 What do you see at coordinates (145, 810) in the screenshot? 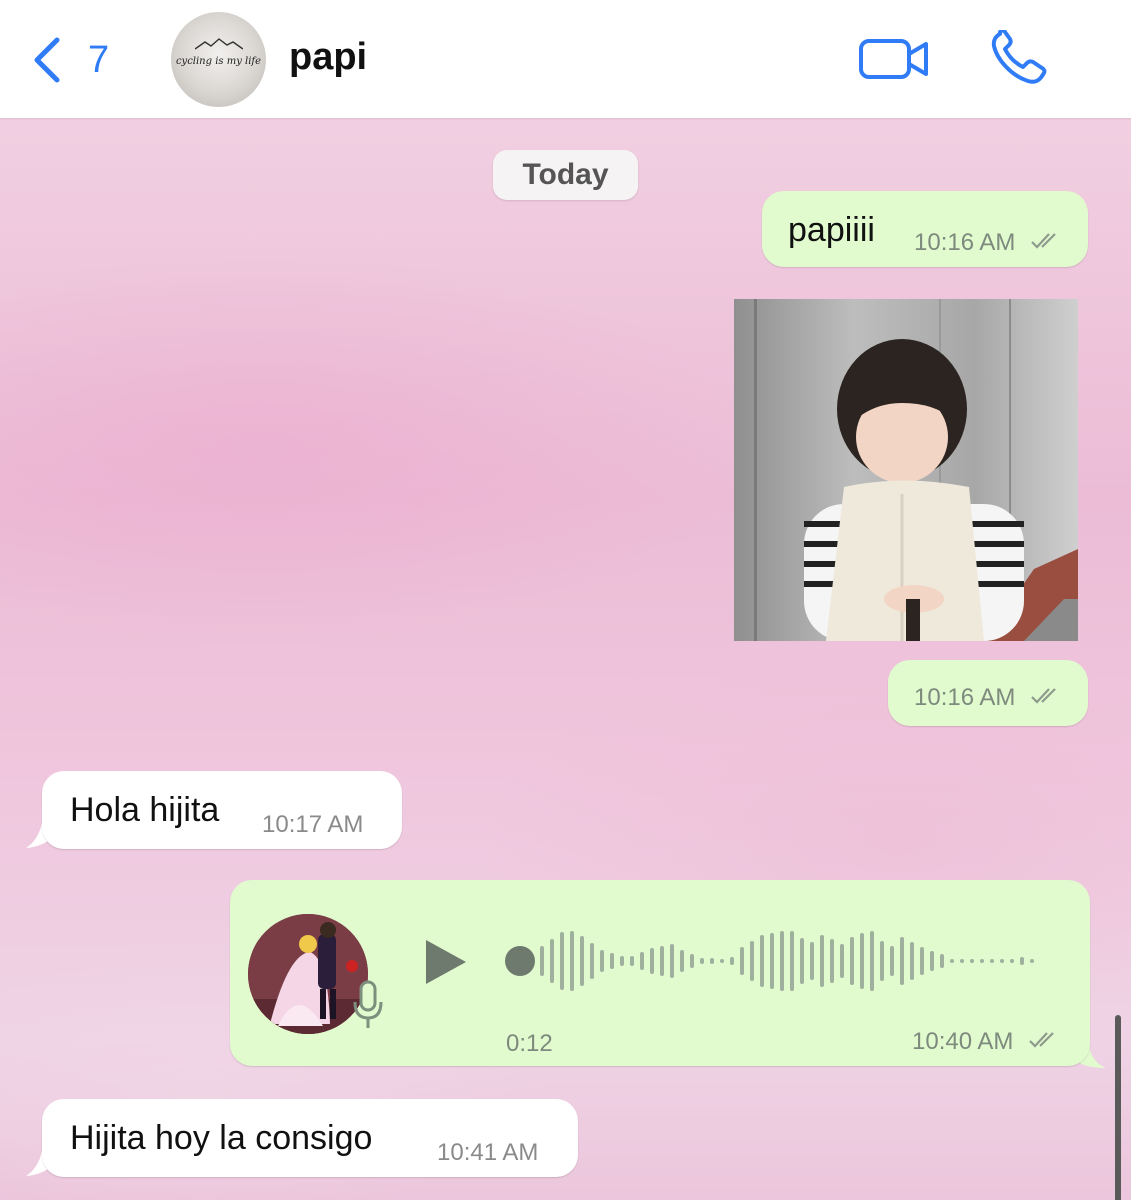
I see `message-text: Hola hijita` at bounding box center [145, 810].